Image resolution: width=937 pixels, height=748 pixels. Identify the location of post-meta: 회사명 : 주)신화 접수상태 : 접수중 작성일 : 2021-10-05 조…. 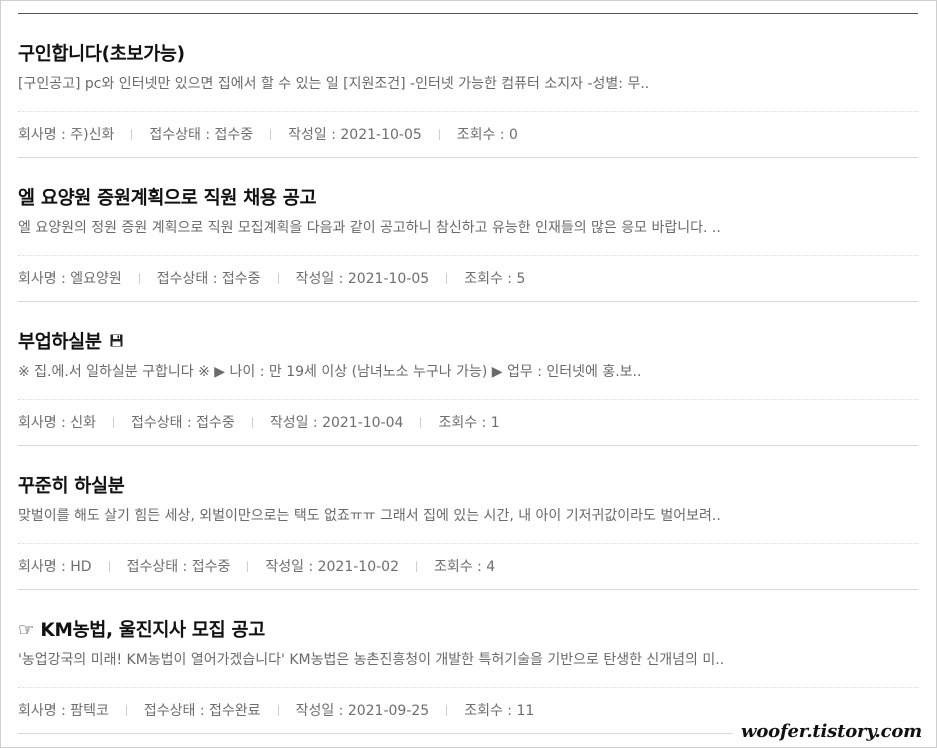
(268, 134).